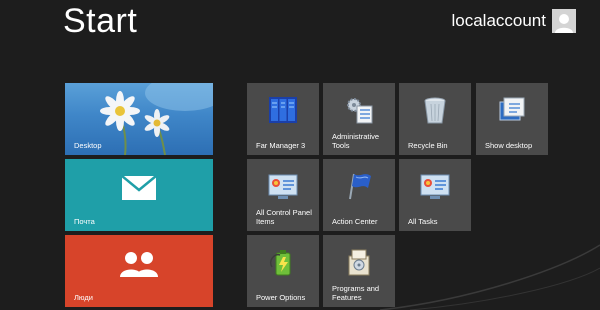 The image size is (600, 310). What do you see at coordinates (139, 264) in the screenshot?
I see `people-icon` at bounding box center [139, 264].